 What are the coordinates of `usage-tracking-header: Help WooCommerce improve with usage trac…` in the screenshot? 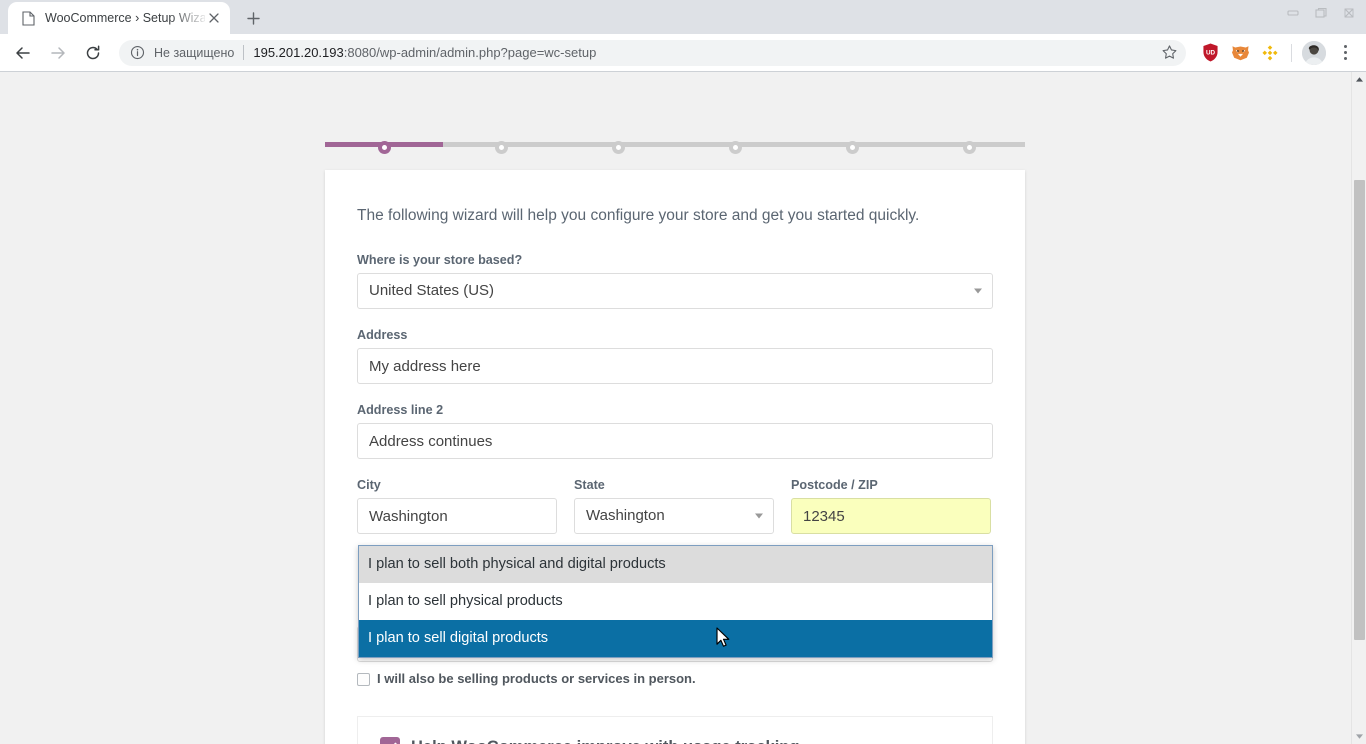 It's located at (675, 740).